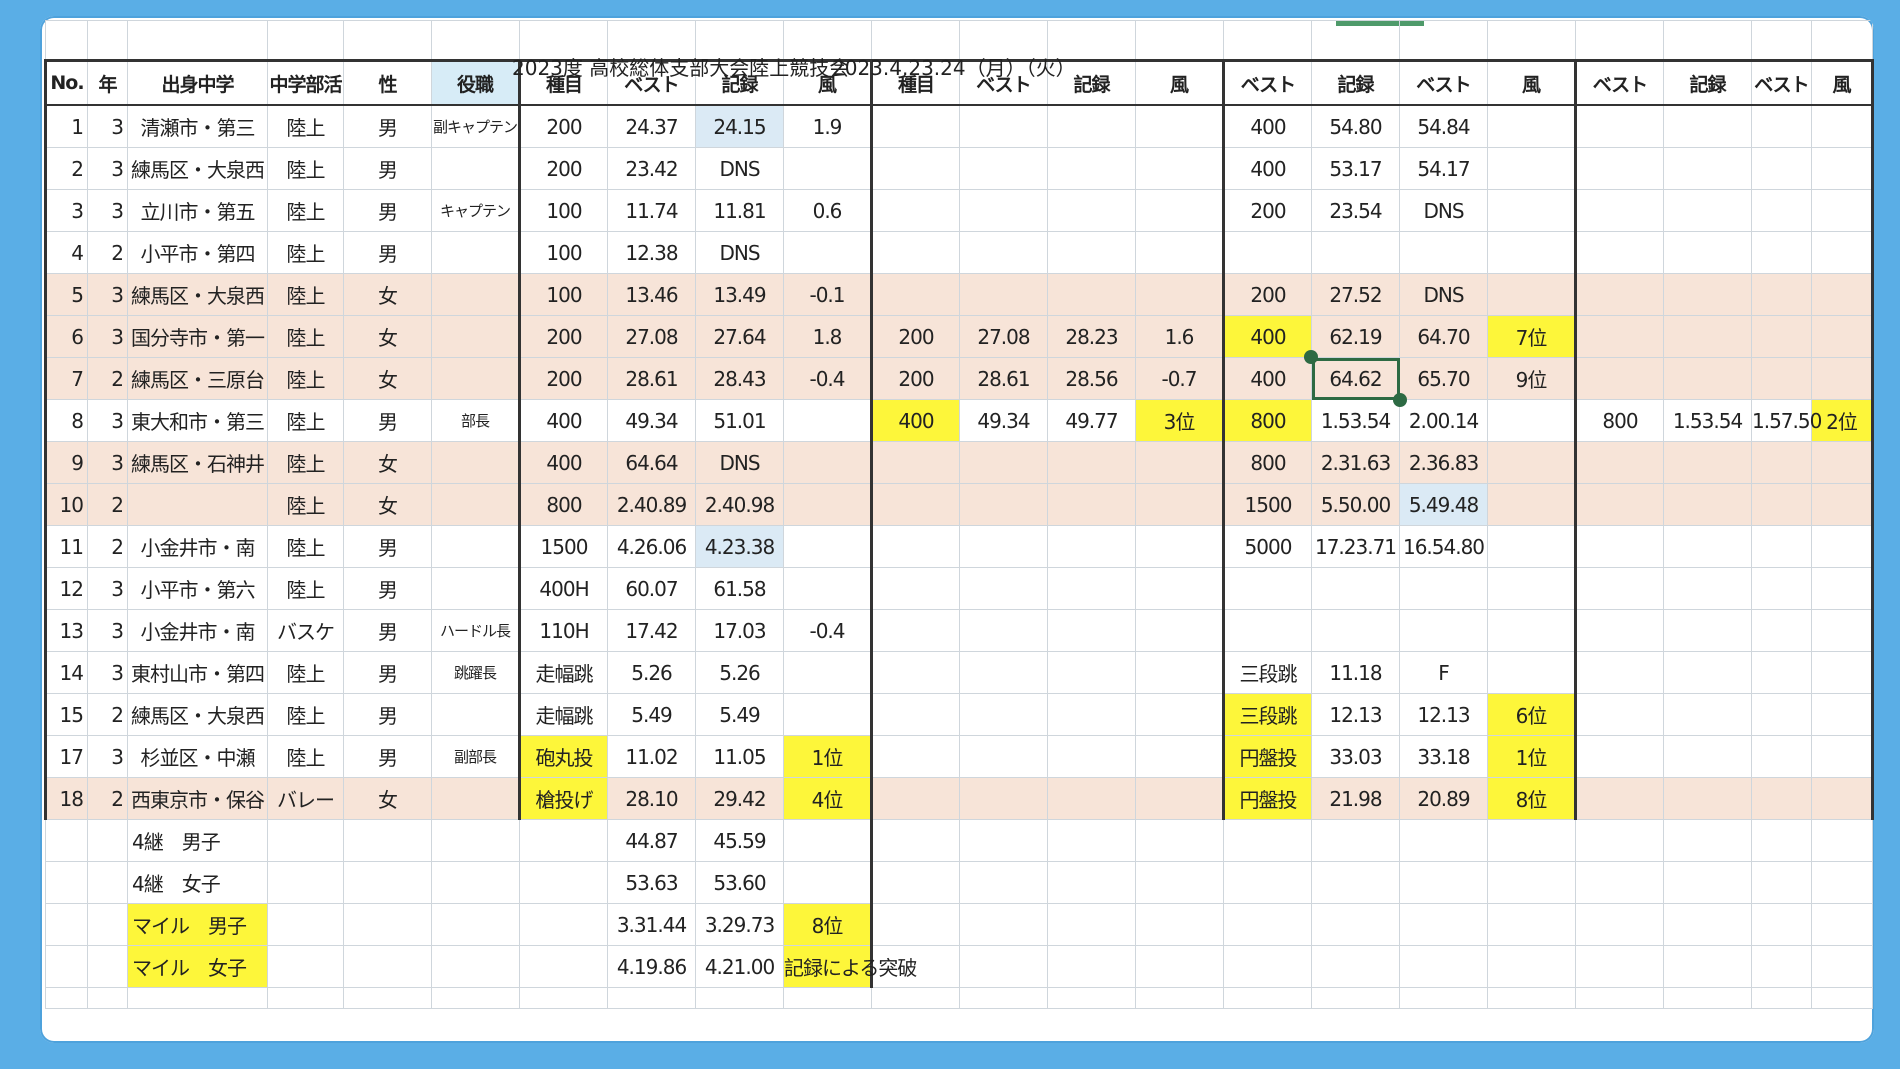  What do you see at coordinates (915, 546) in the screenshot?
I see `table-cell-ev2` at bounding box center [915, 546].